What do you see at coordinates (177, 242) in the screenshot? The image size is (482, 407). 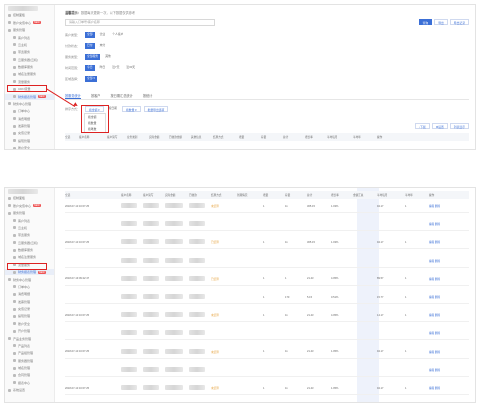 I see `amount` at bounding box center [177, 242].